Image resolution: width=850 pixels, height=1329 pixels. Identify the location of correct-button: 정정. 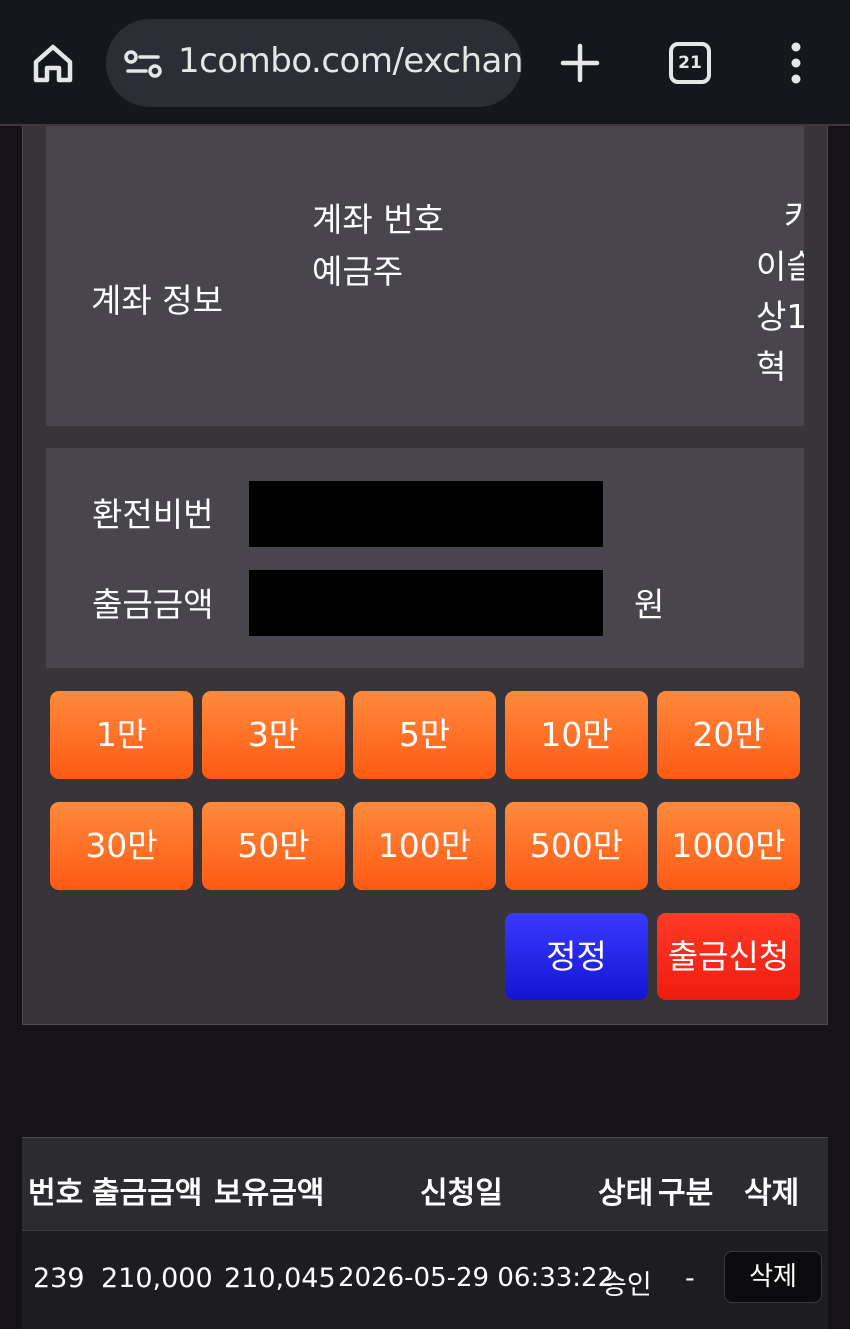
(576, 956).